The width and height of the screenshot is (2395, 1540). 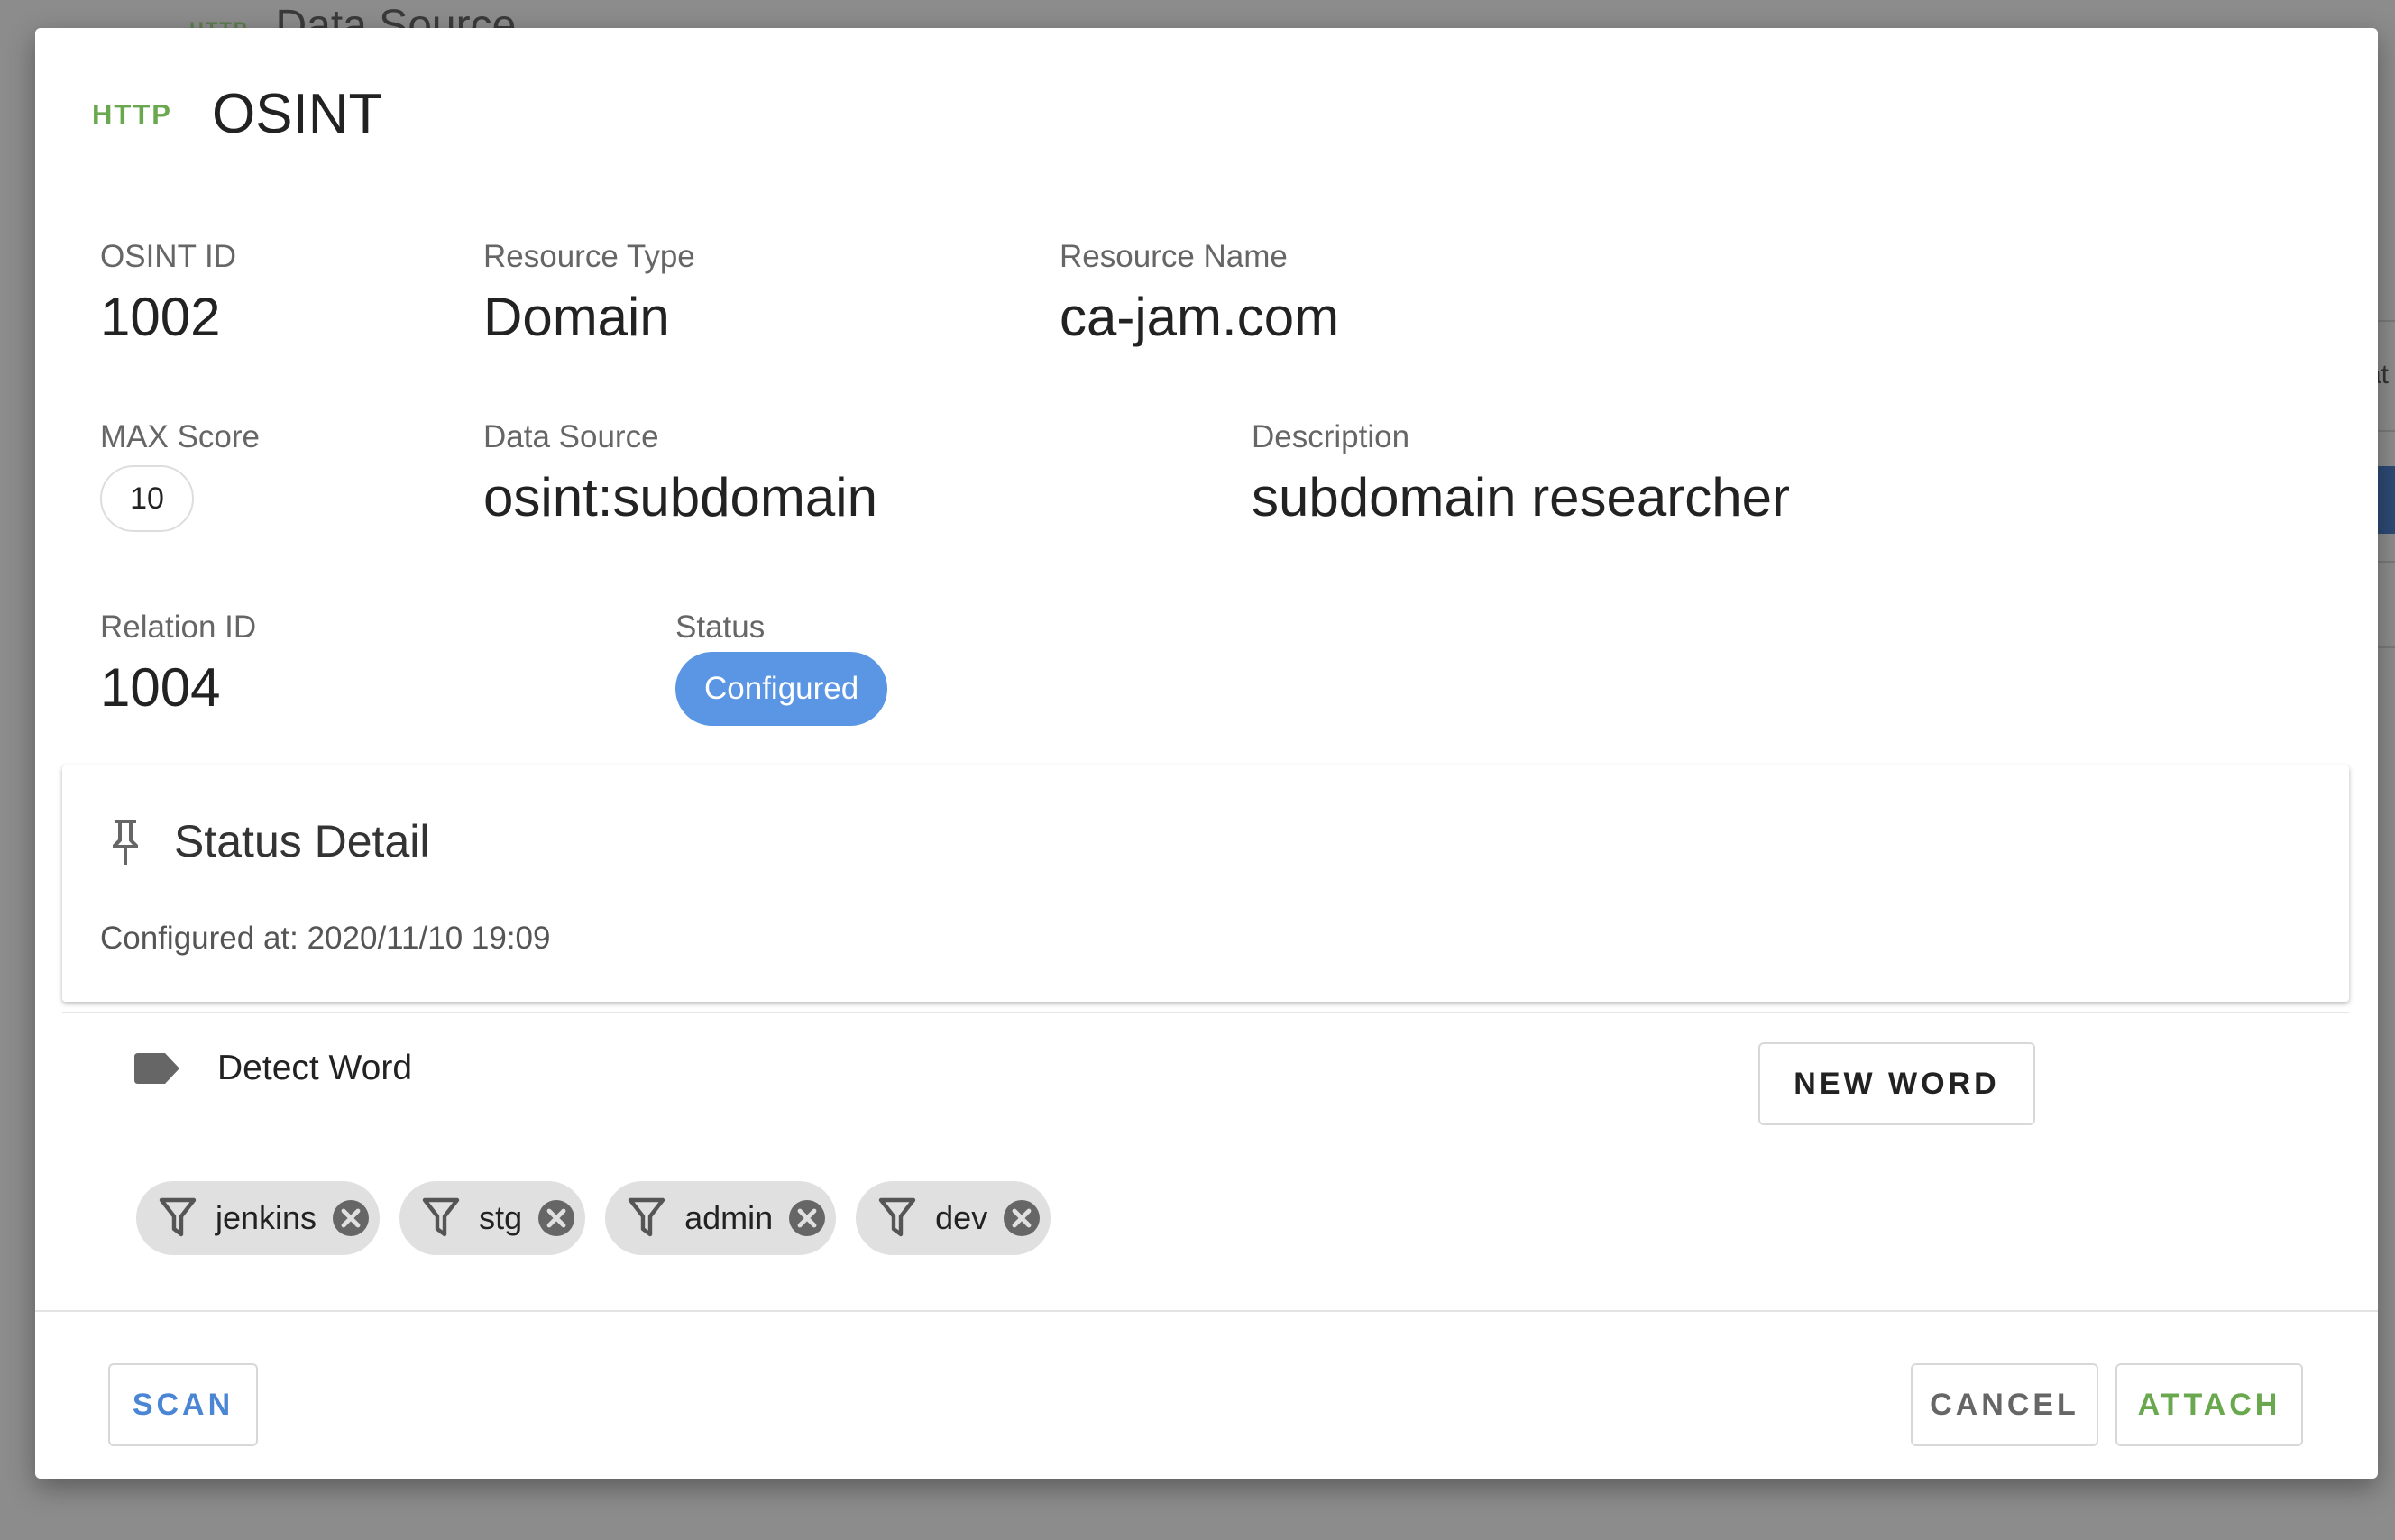 I want to click on dialog-title-row: HTTP OSINT, so click(x=237, y=114).